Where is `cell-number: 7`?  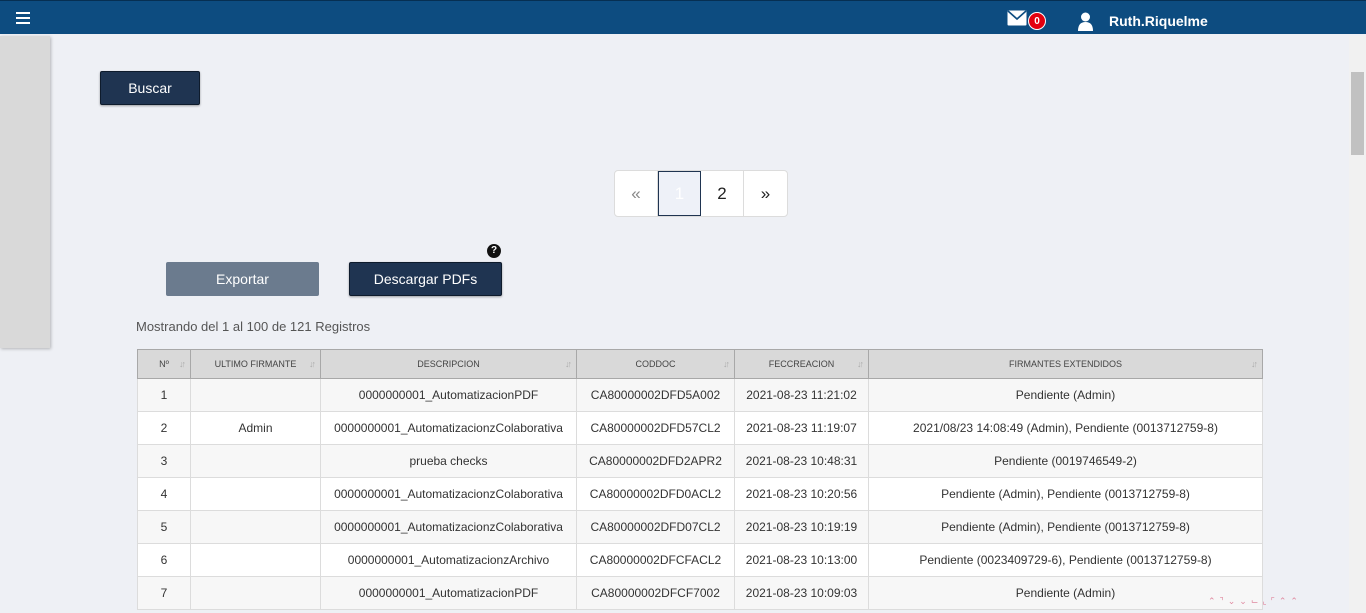 cell-number: 7 is located at coordinates (164, 593).